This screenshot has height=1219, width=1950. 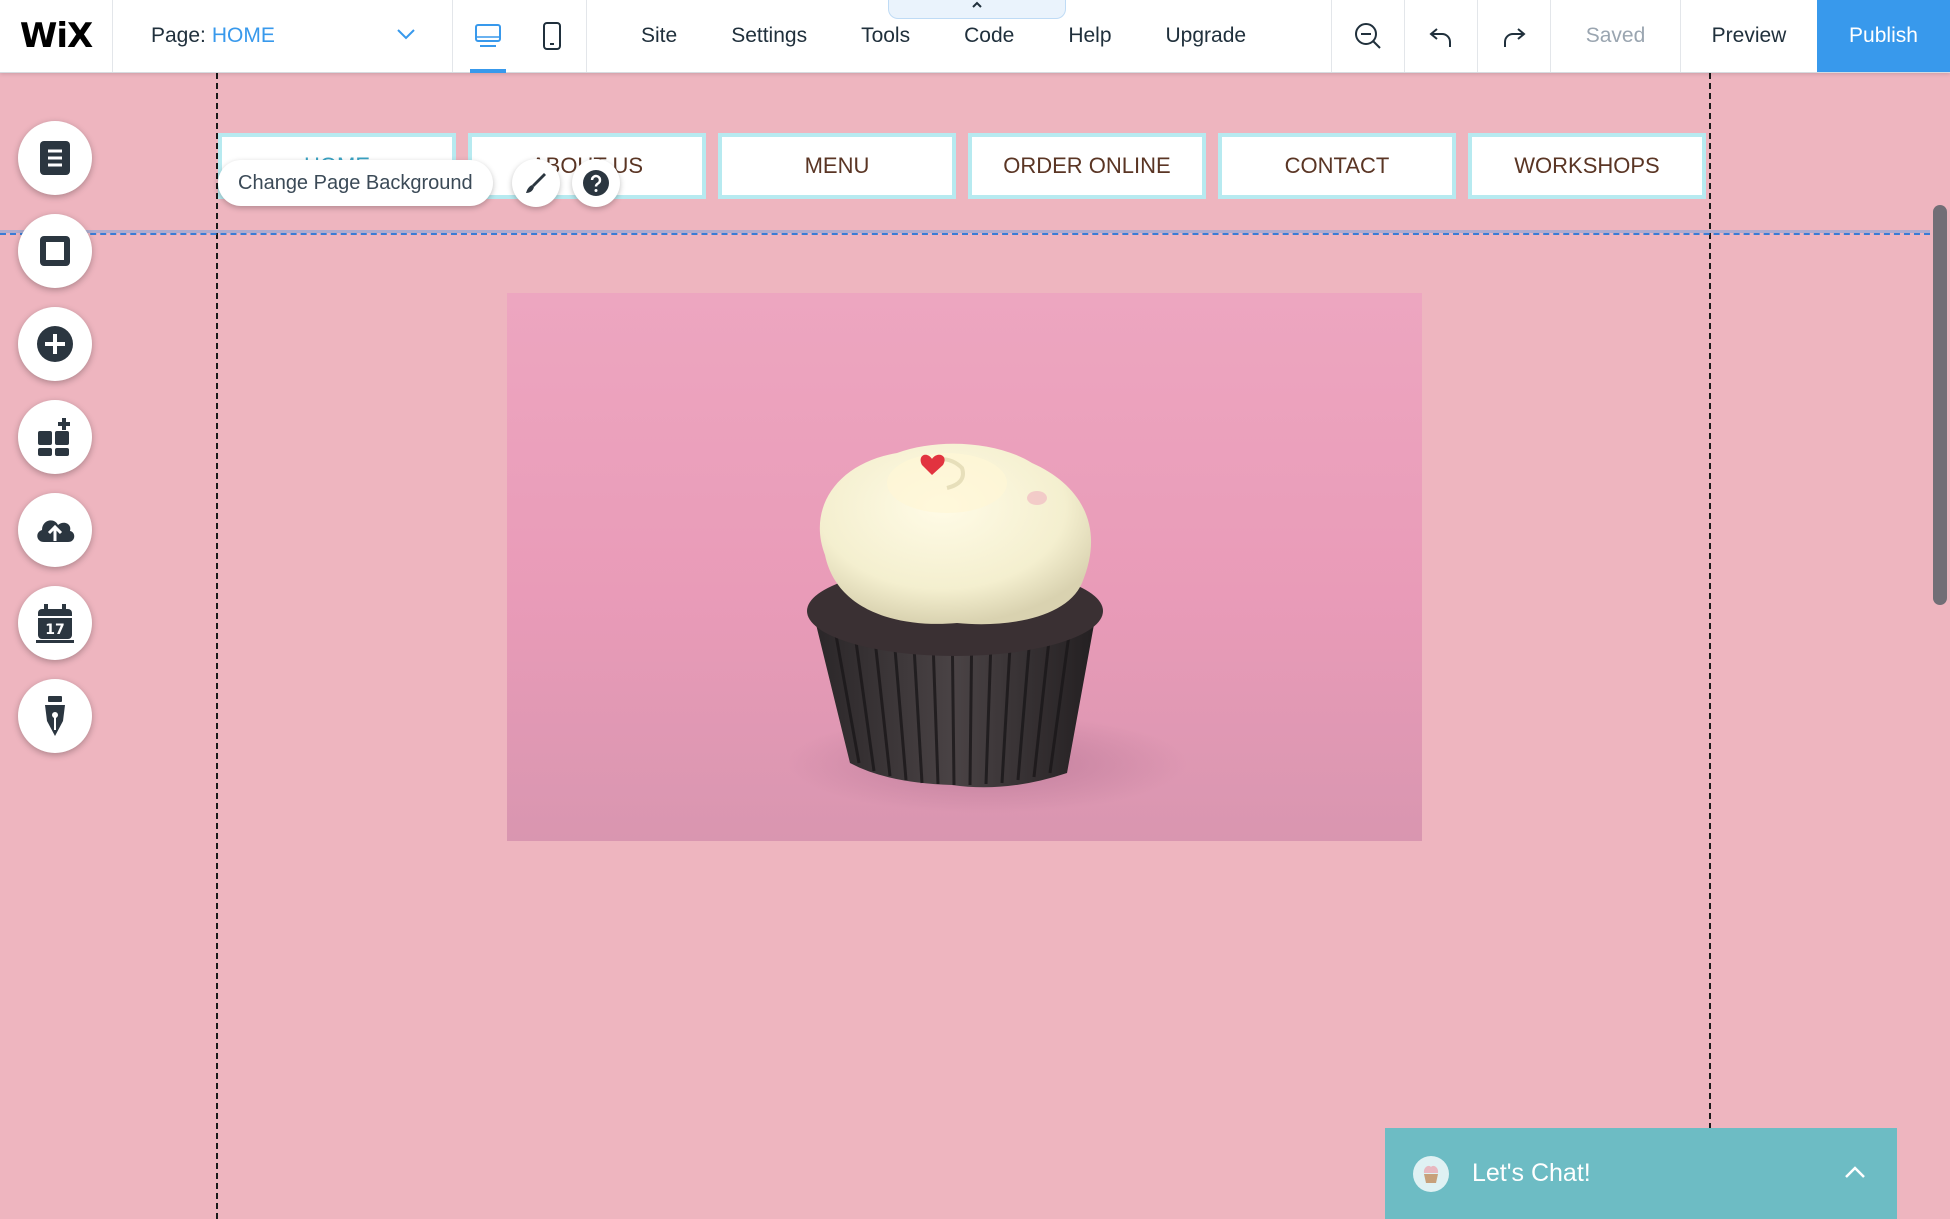 I want to click on cupcake-icon, so click(x=1431, y=1174).